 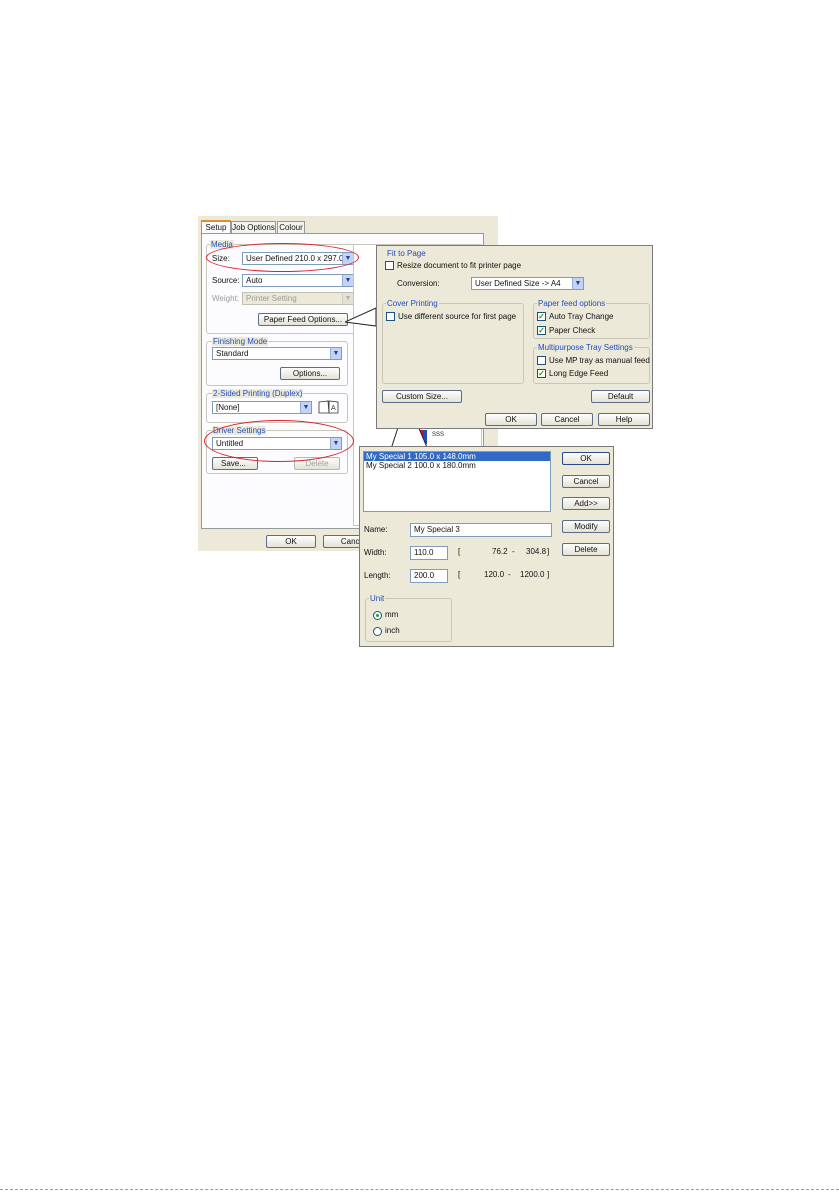 I want to click on size-highlight-ellipse, so click(x=282, y=257).